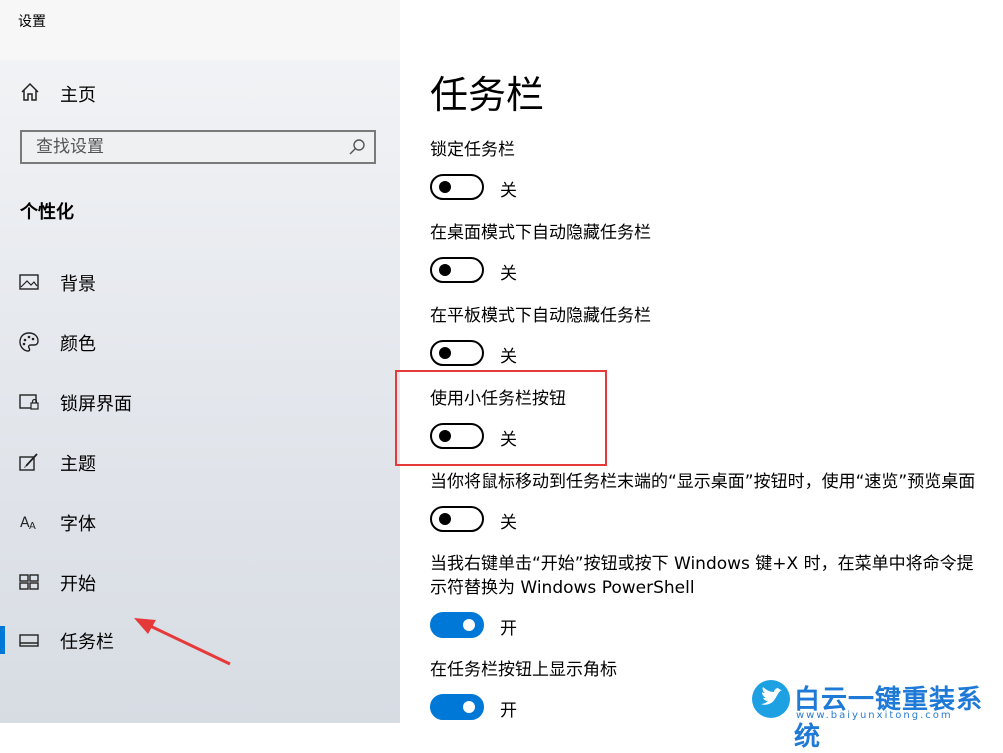 The height and width of the screenshot is (753, 1003). I want to click on setting-label: 锁定任务栏, so click(472, 150).